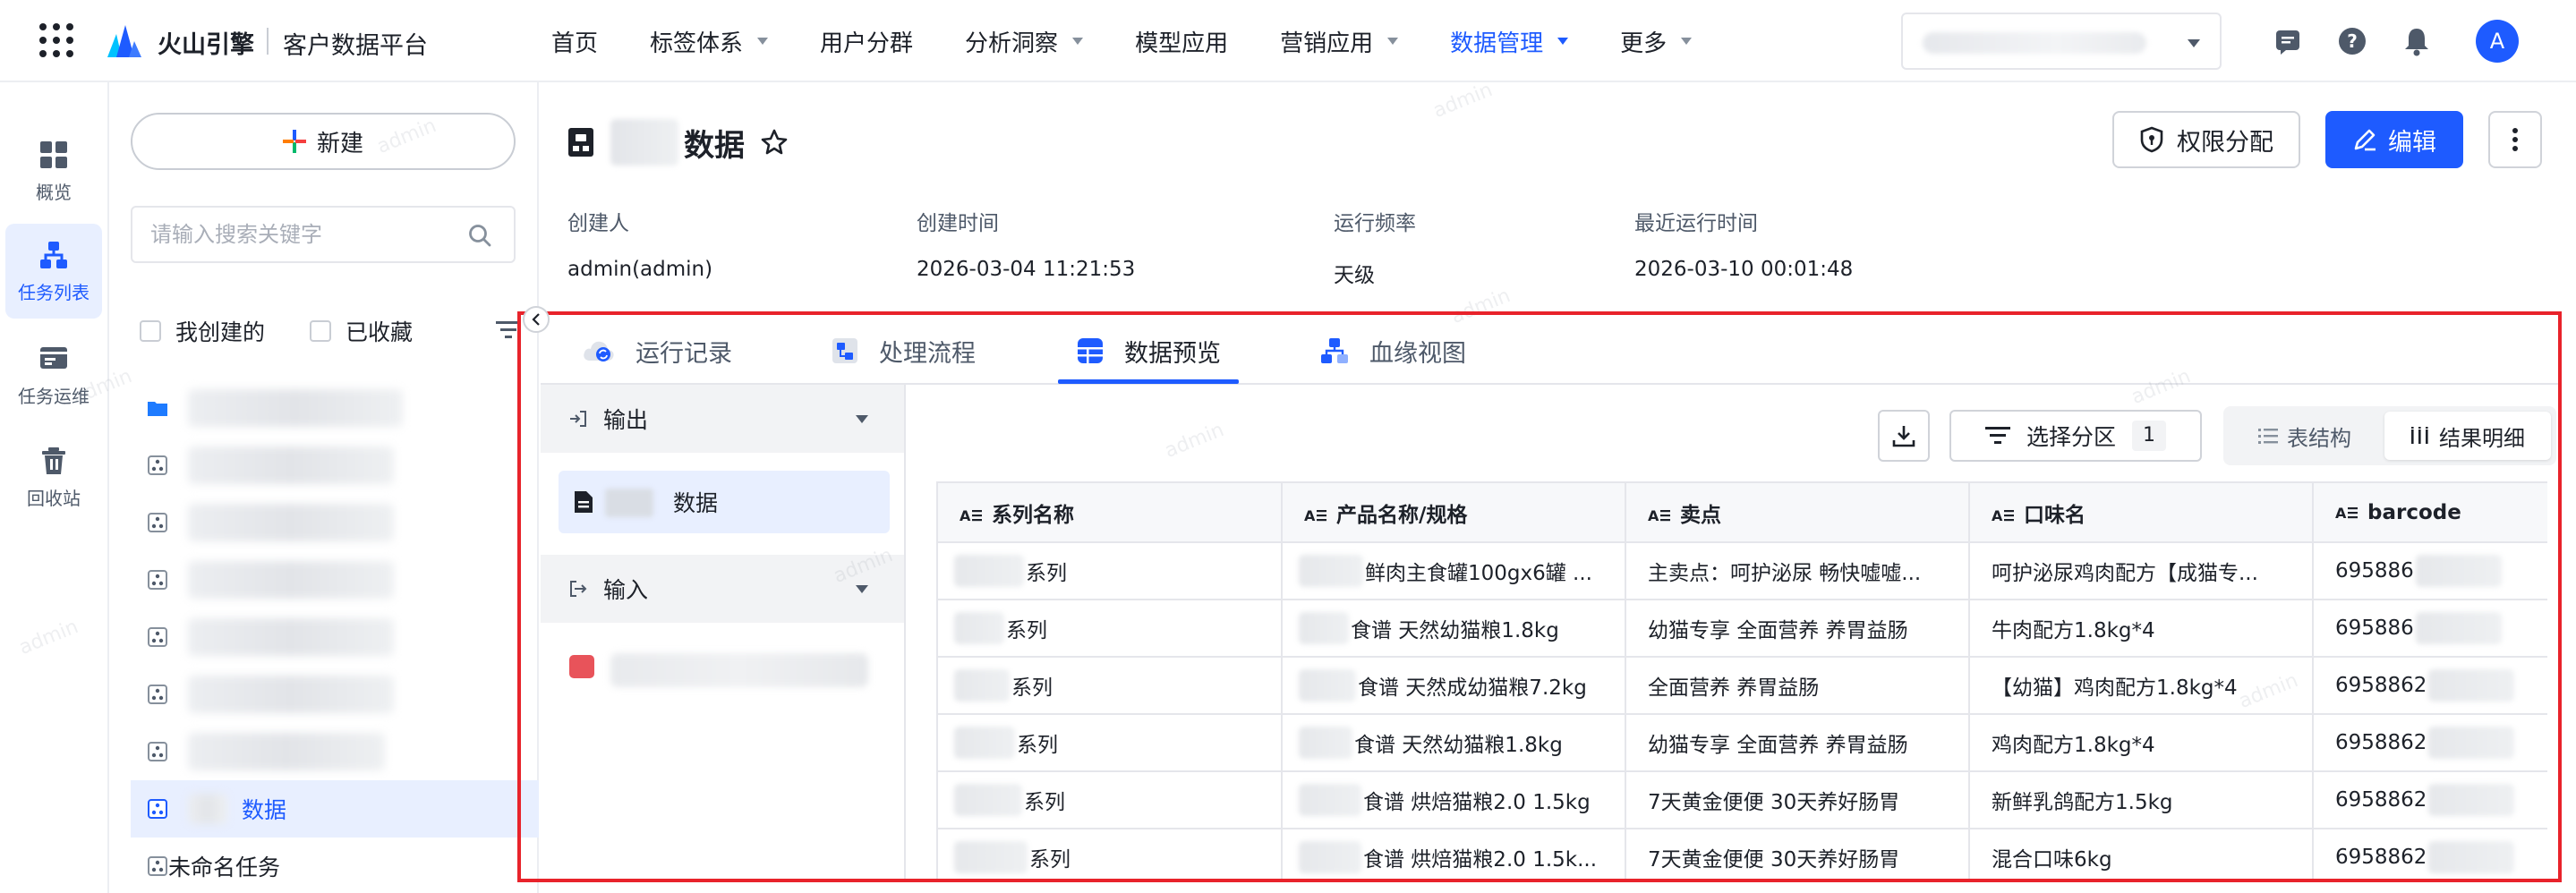  What do you see at coordinates (202, 331) in the screenshot?
I see `filter-mine-checkbox: 我创建的` at bounding box center [202, 331].